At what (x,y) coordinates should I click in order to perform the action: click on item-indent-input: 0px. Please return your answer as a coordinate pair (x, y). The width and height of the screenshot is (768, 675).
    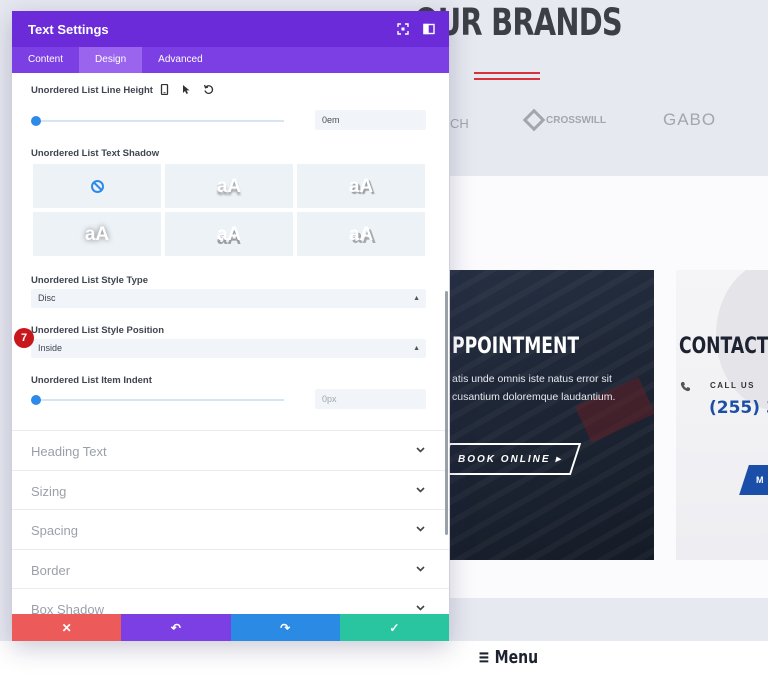
    Looking at the image, I should click on (370, 399).